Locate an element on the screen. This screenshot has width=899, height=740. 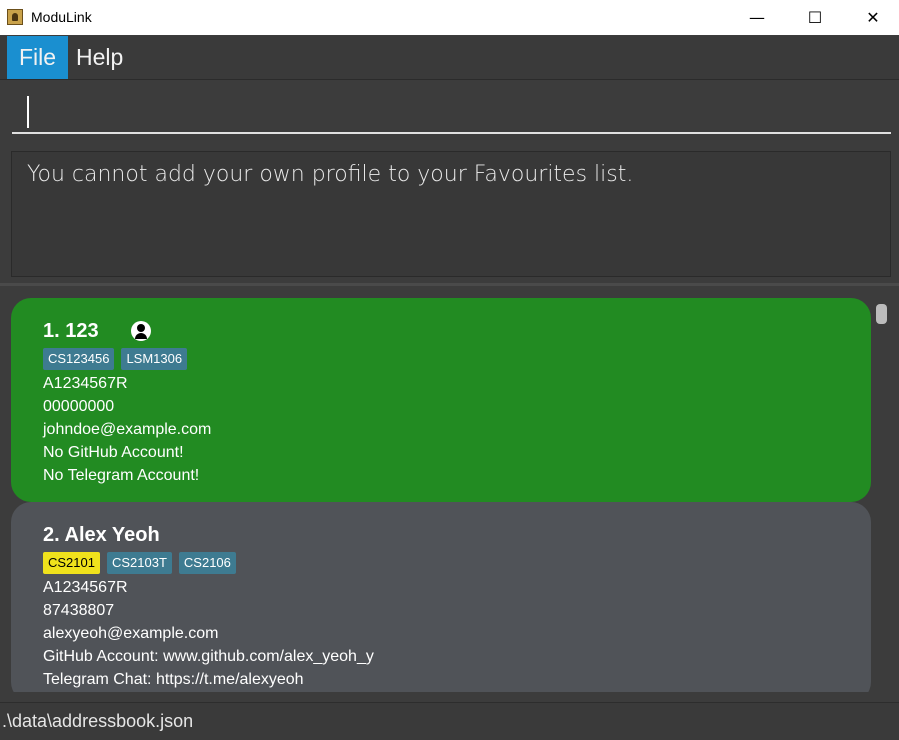
minimize-button: — is located at coordinates (757, 17).